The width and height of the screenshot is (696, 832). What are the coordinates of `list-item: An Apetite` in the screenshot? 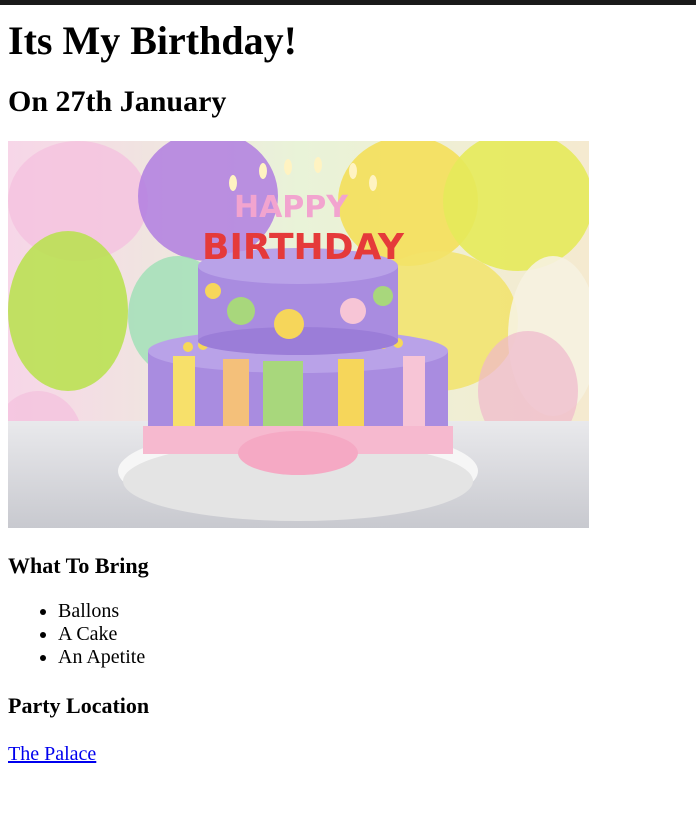 It's located at (373, 657).